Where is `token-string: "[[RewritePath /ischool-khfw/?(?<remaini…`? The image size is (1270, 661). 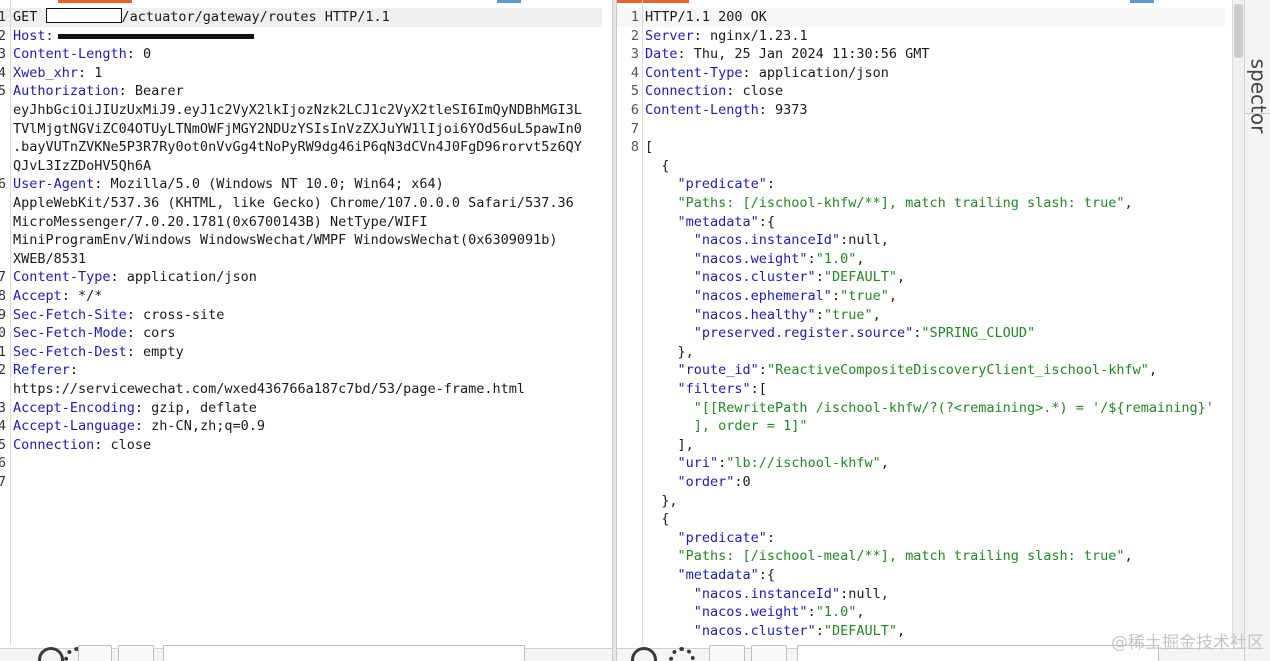 token-string: "[[RewritePath /ischool-khfw/?(?<remaini… is located at coordinates (929, 407).